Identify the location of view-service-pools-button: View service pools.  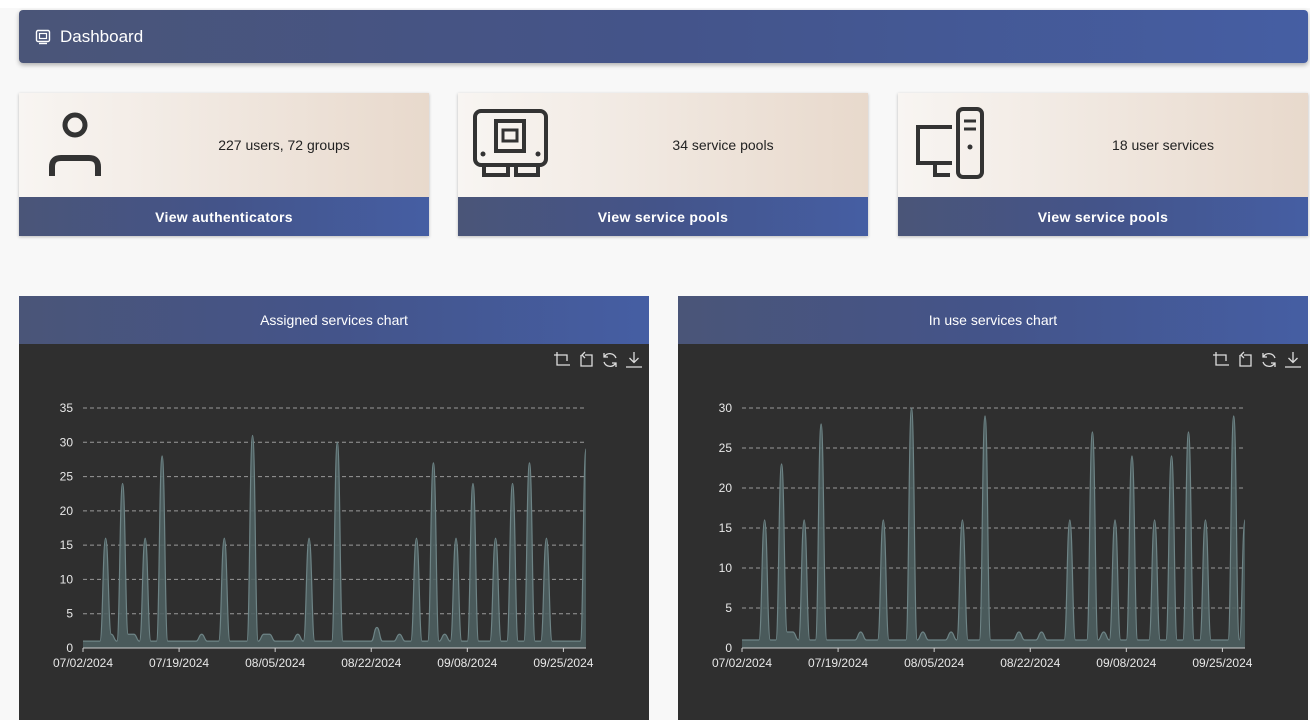
(663, 216).